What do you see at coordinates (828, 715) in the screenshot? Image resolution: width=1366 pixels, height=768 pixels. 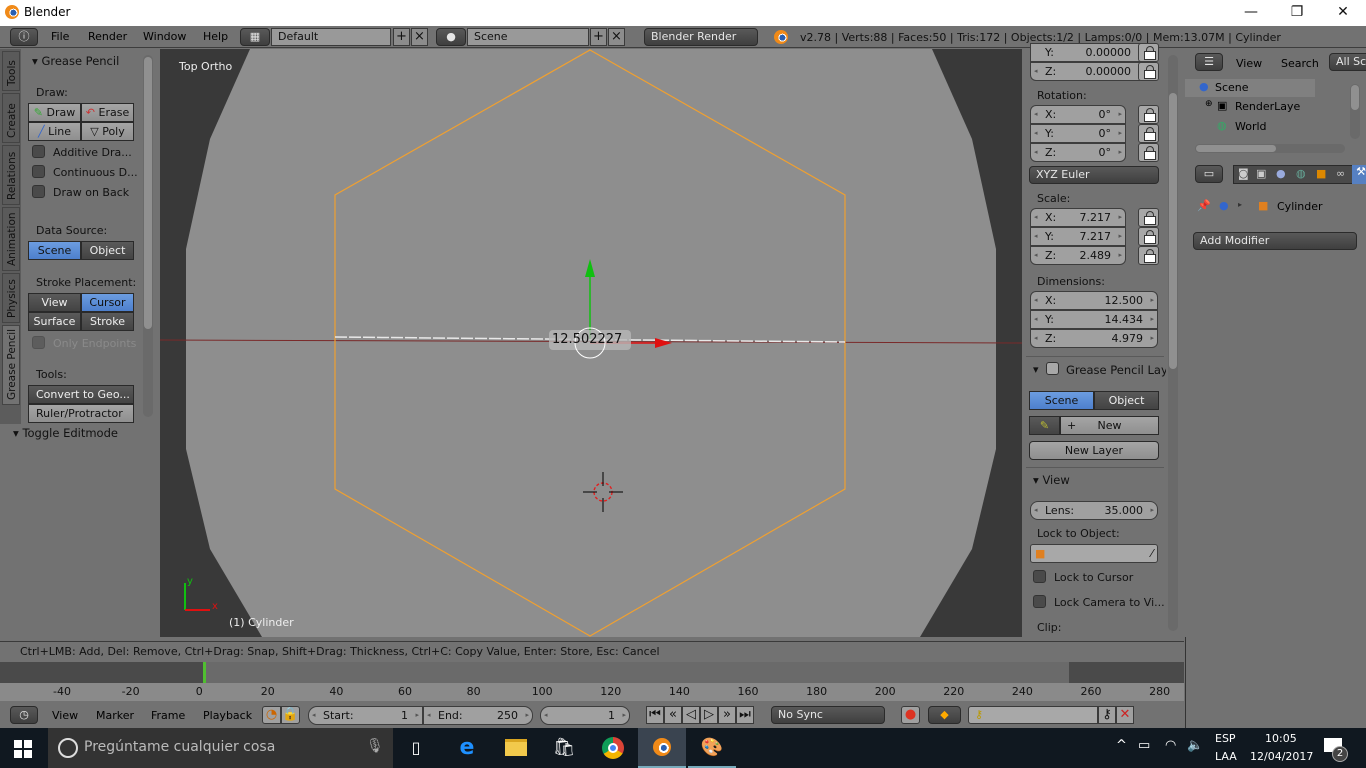 I see `sync-mode-dropdown: No Sync` at bounding box center [828, 715].